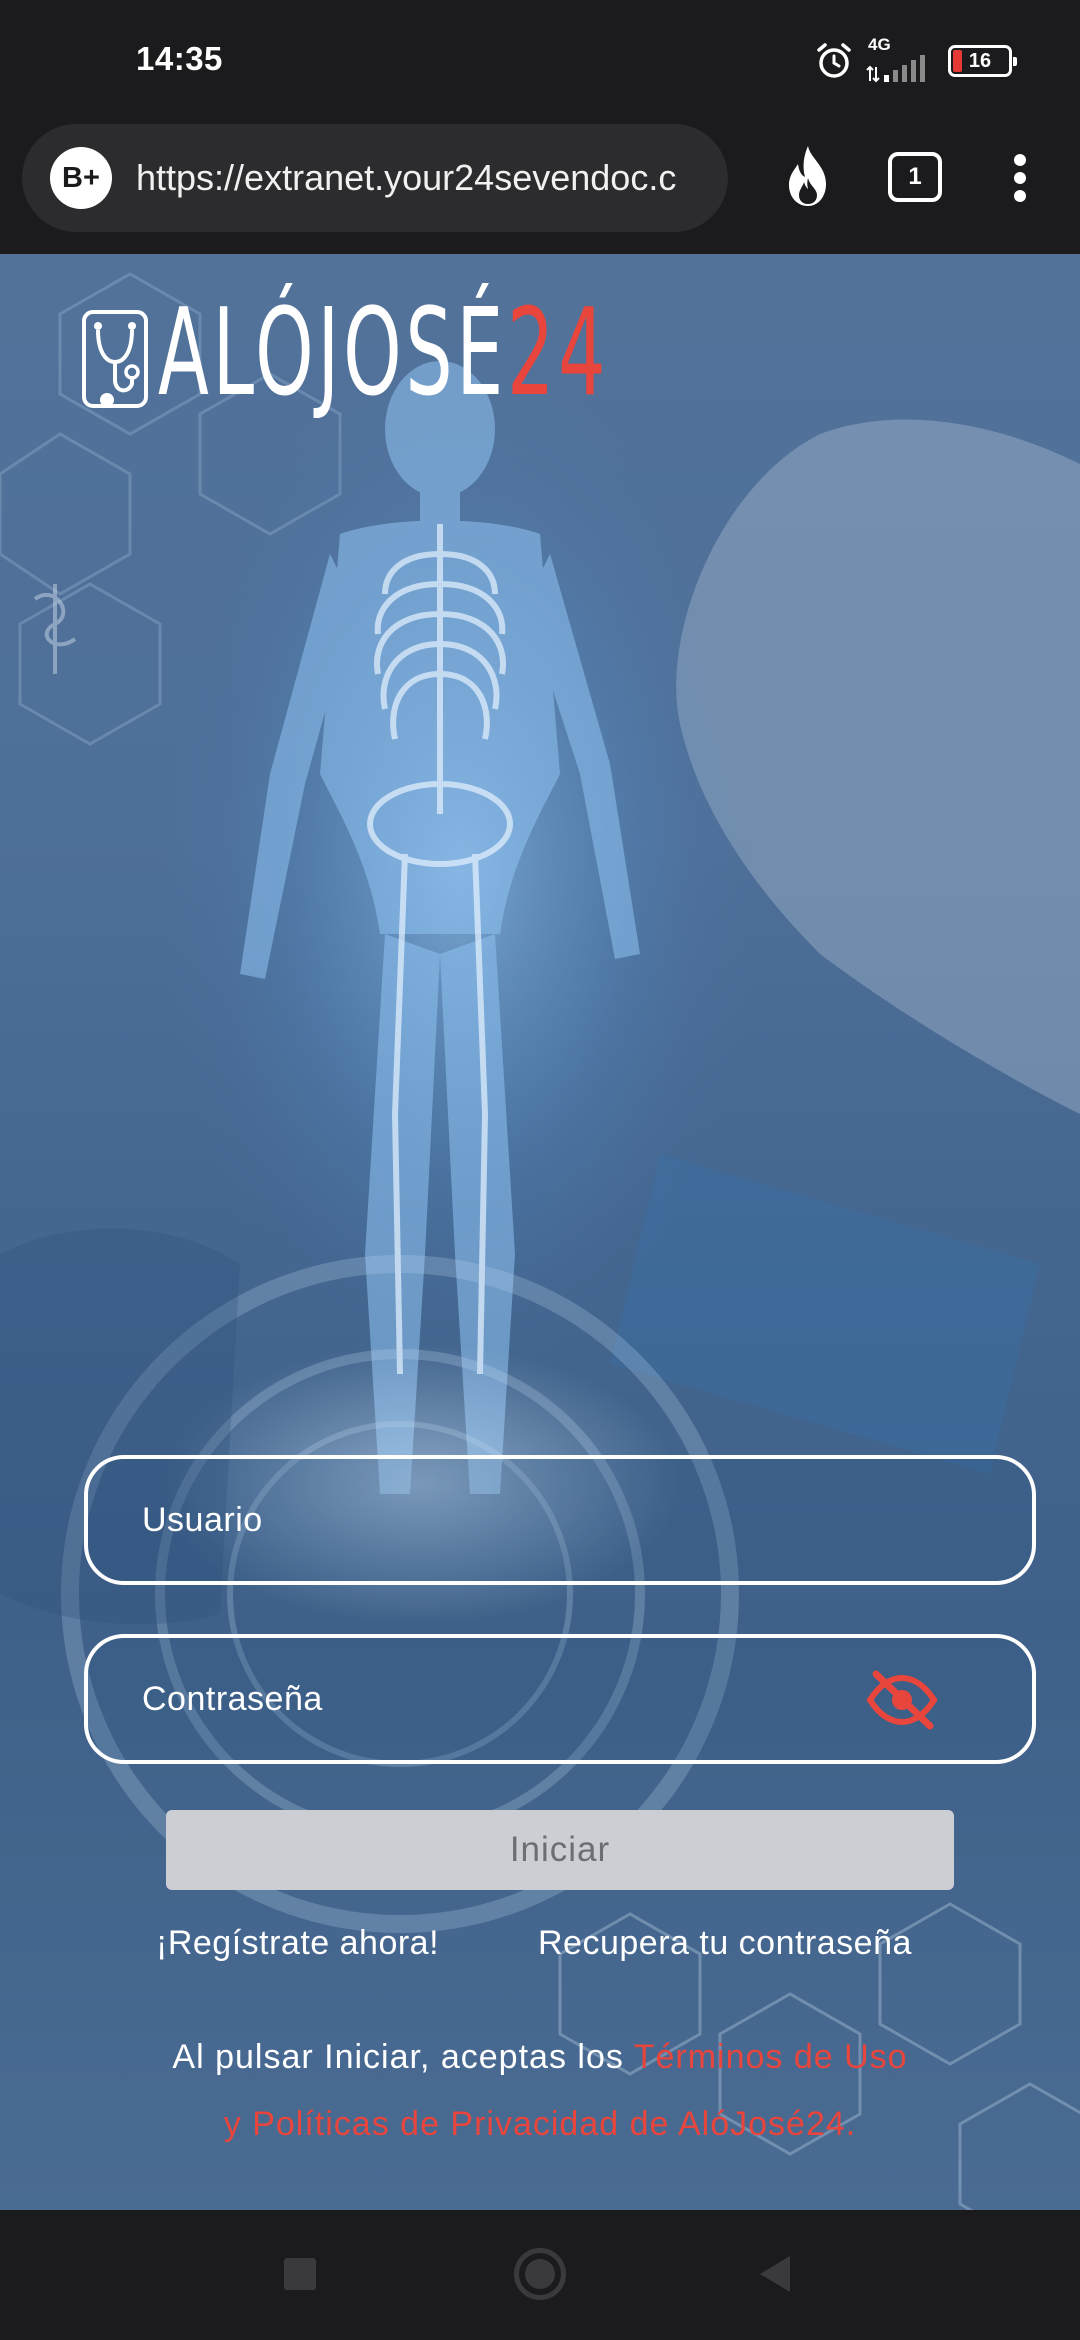  Describe the element at coordinates (834, 61) in the screenshot. I see `alarm-icon` at that location.